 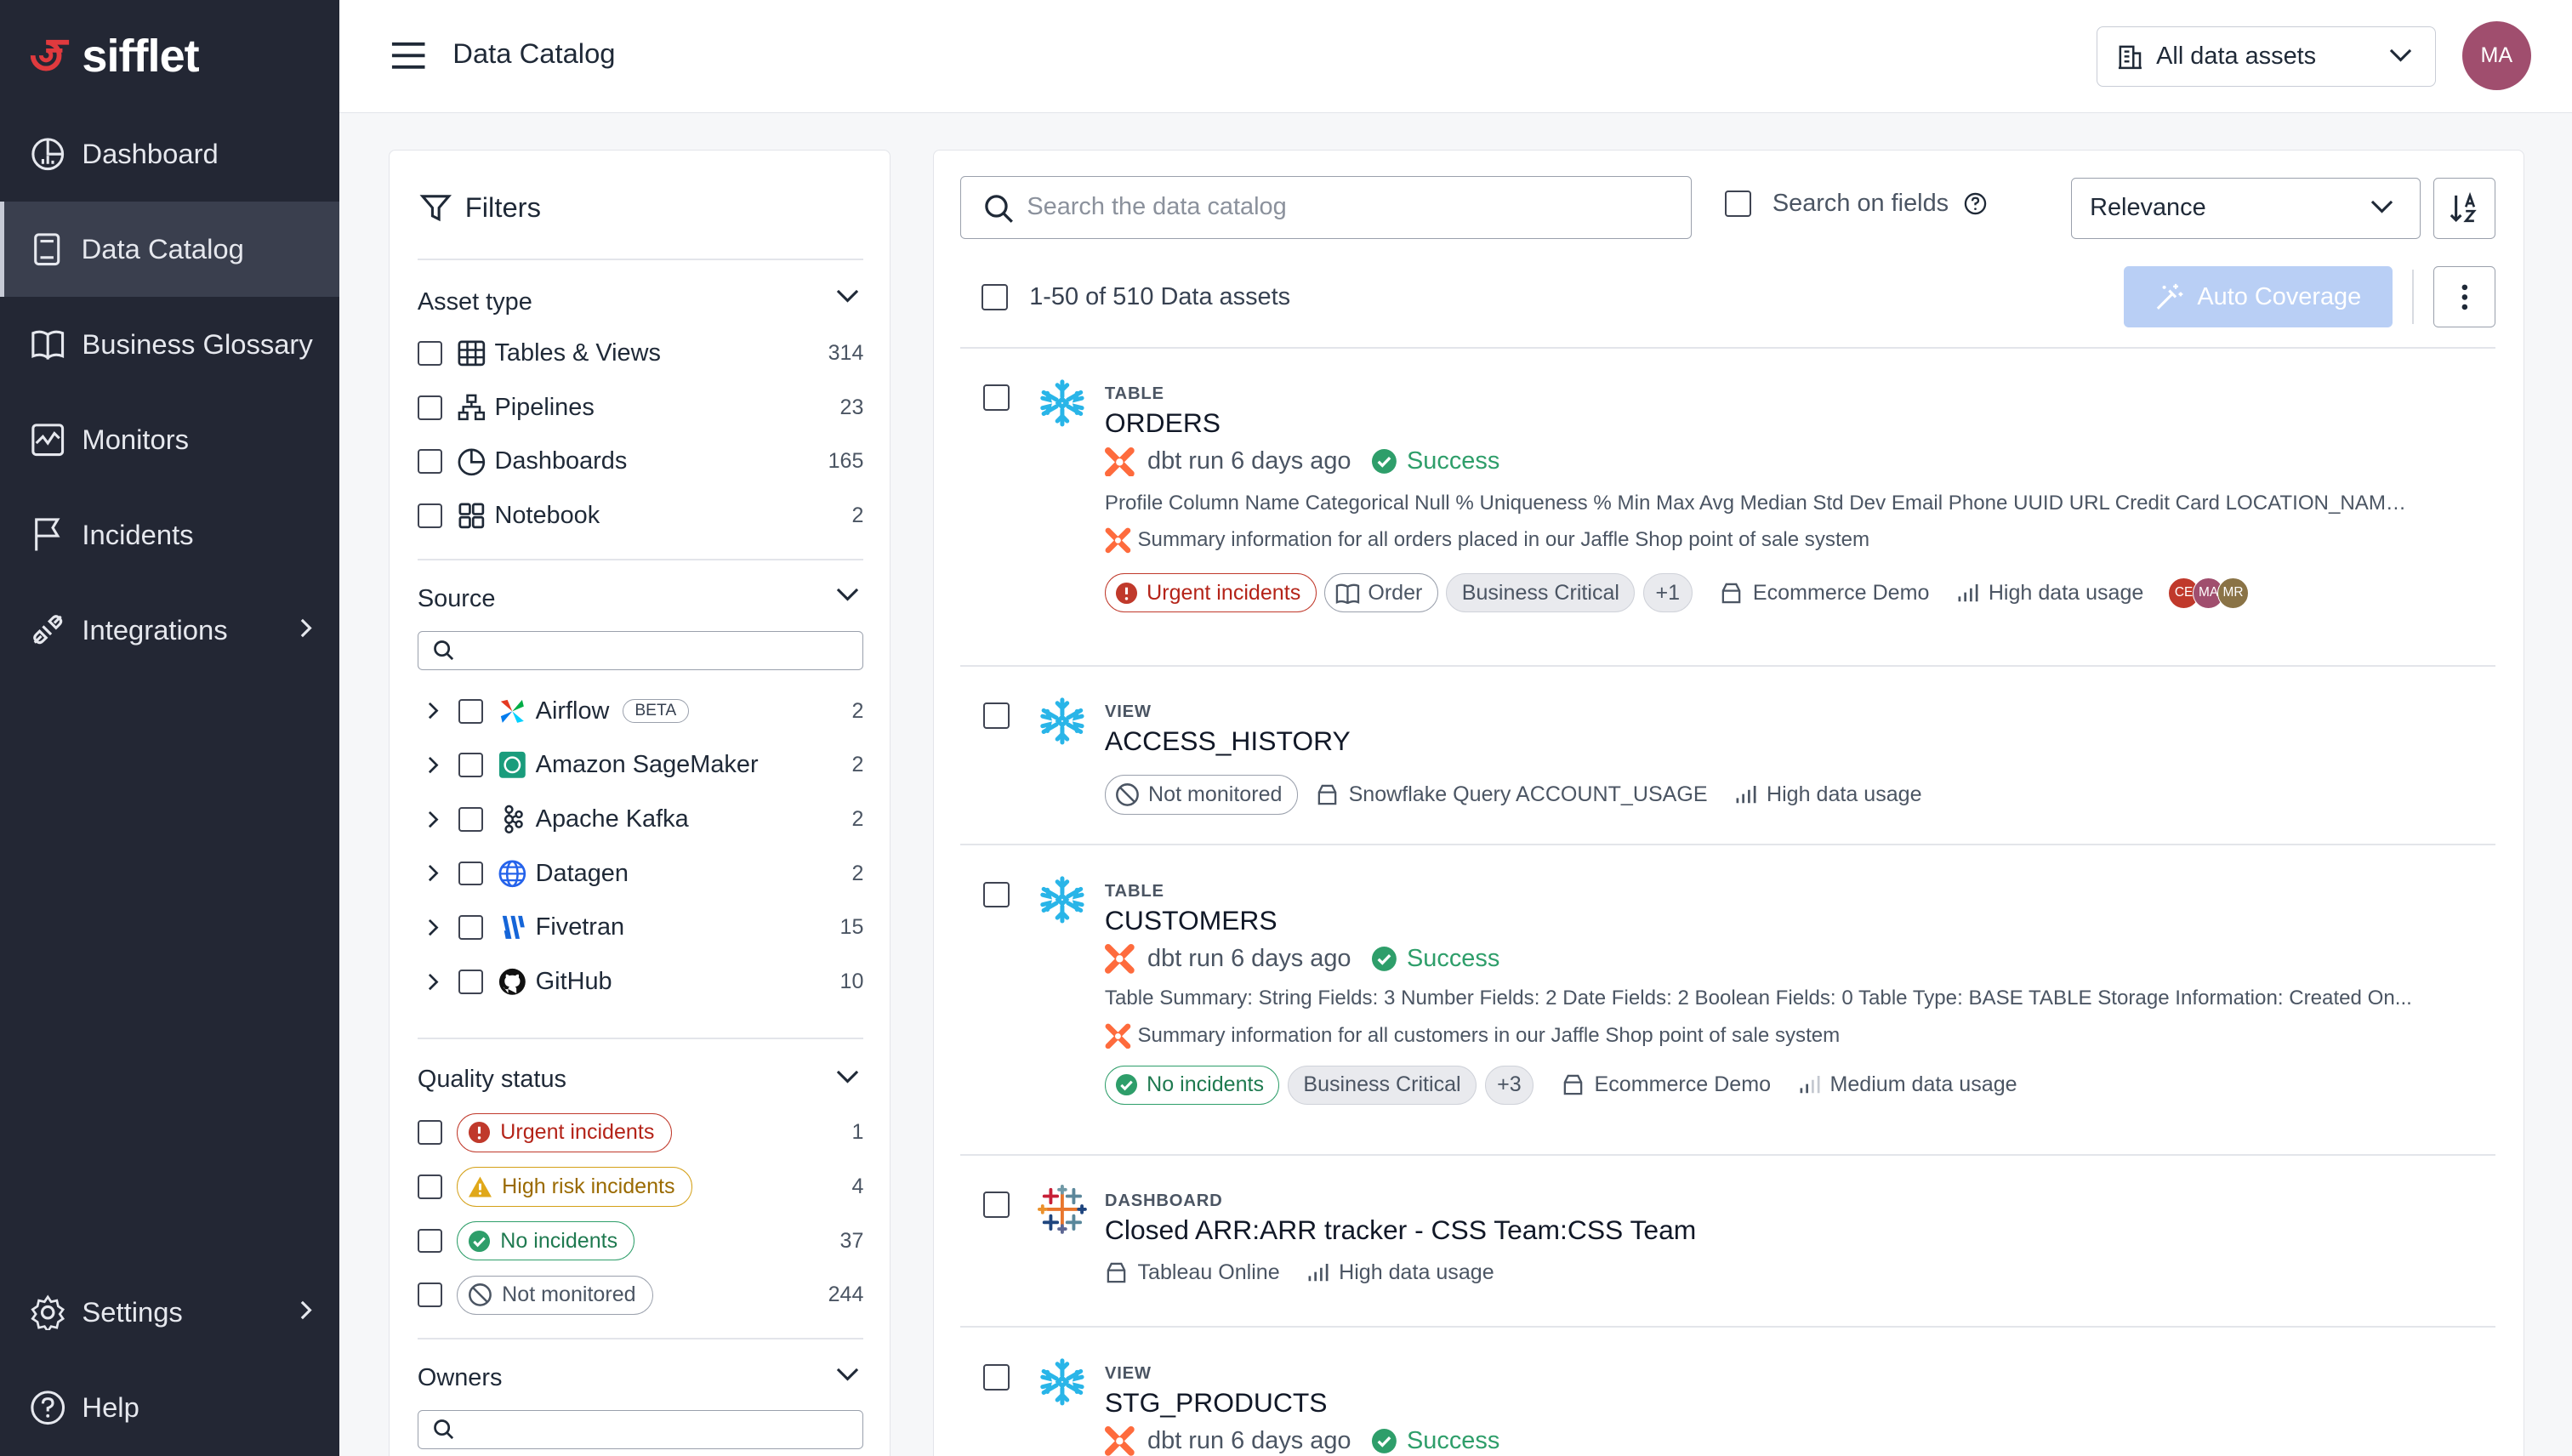 I want to click on monitor-icon, so click(x=48, y=440).